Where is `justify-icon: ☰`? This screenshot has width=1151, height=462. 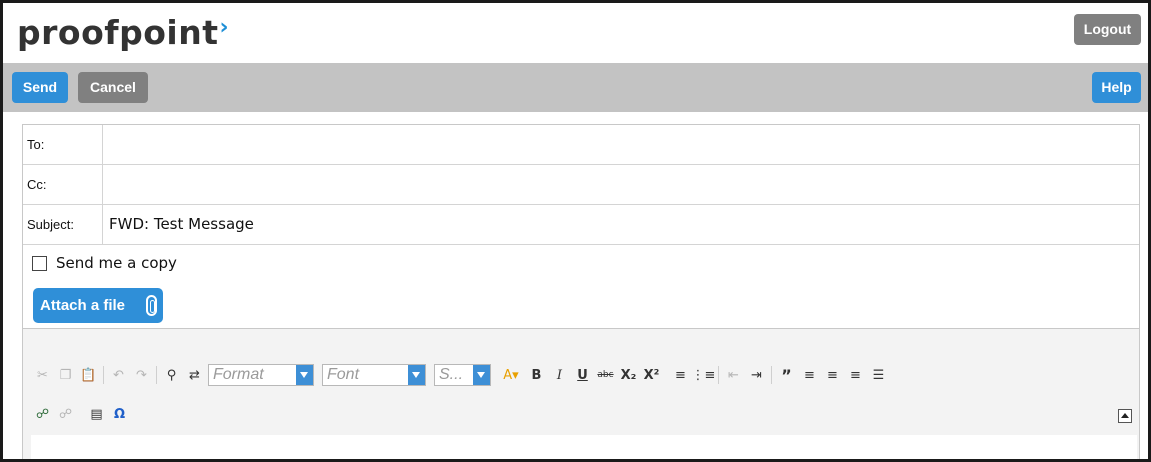
justify-icon: ☰ is located at coordinates (878, 375).